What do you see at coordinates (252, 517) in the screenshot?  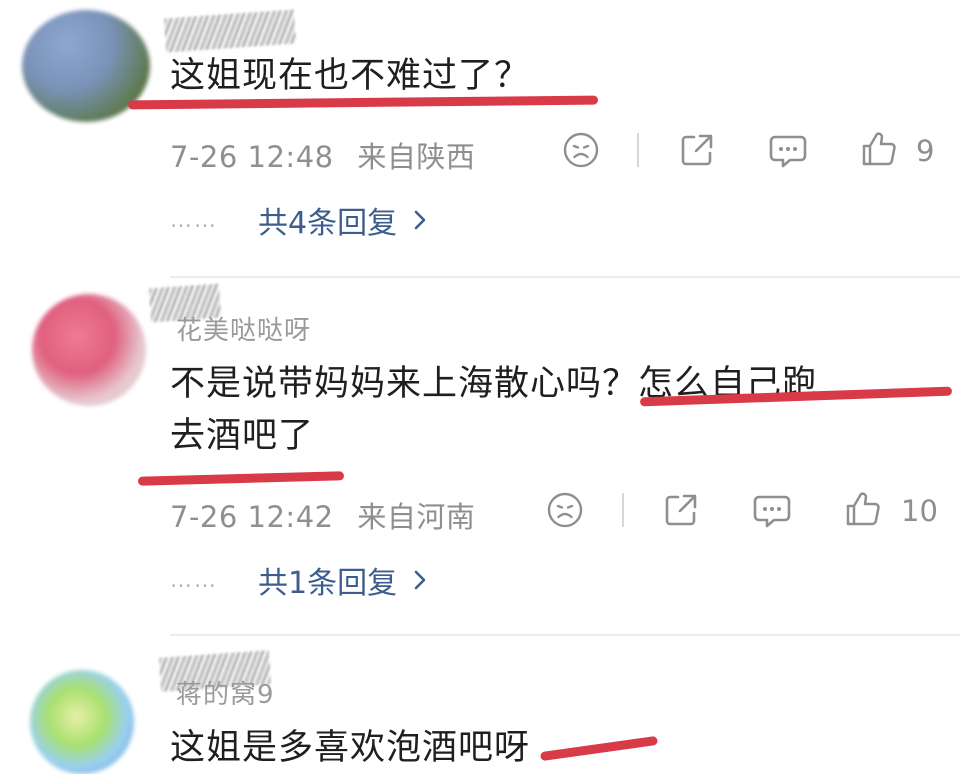 I see `comment-time: 7-26 12:42` at bounding box center [252, 517].